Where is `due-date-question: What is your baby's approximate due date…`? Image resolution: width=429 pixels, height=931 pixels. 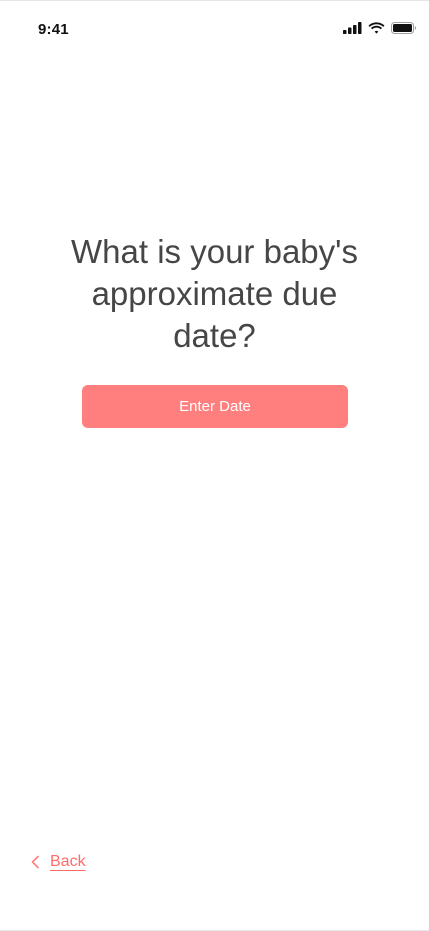 due-date-question: What is your baby's approximate due date… is located at coordinates (214, 294).